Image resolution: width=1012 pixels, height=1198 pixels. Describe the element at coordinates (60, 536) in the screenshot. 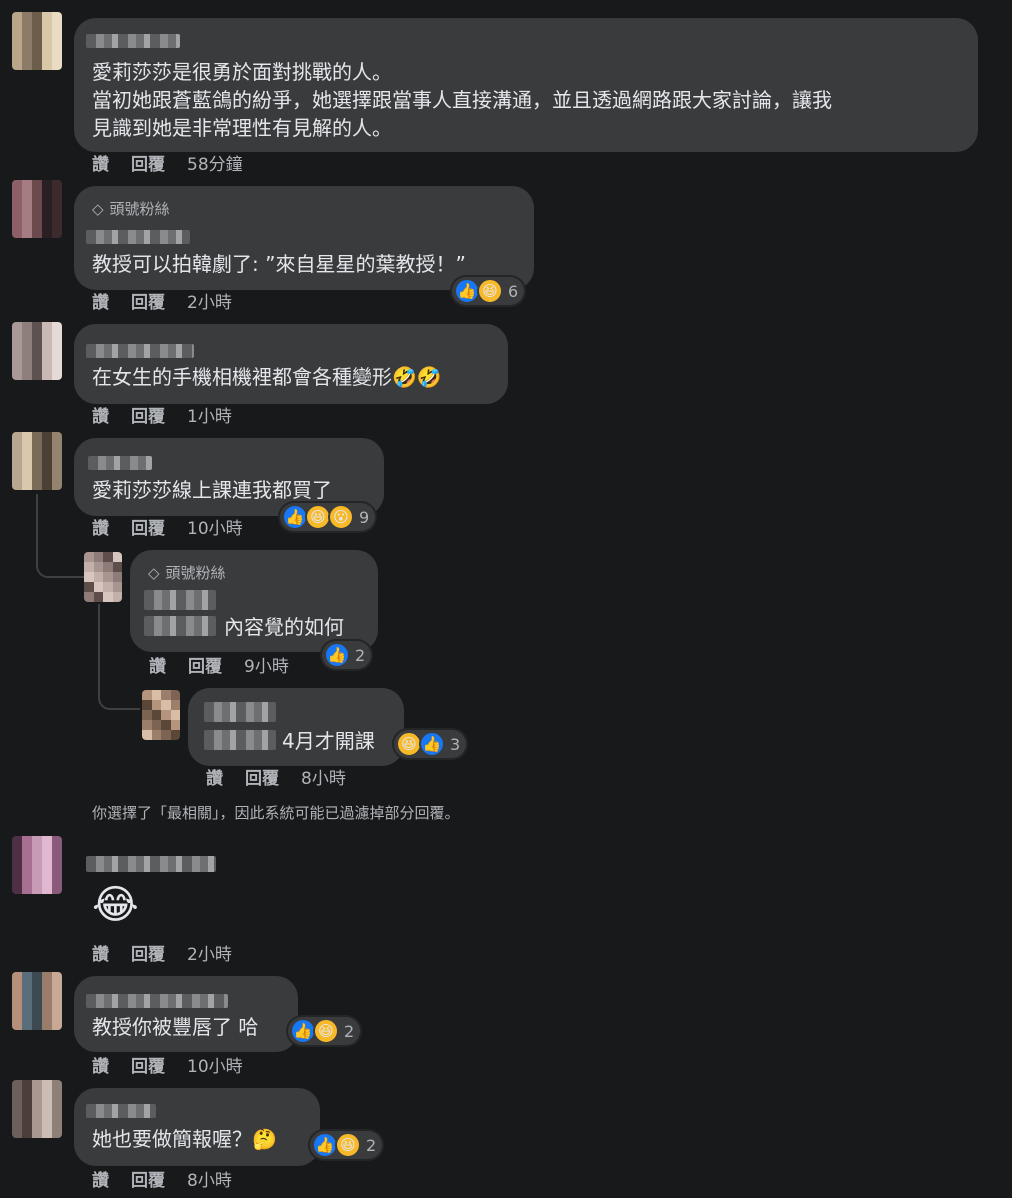

I see `thread-line` at that location.